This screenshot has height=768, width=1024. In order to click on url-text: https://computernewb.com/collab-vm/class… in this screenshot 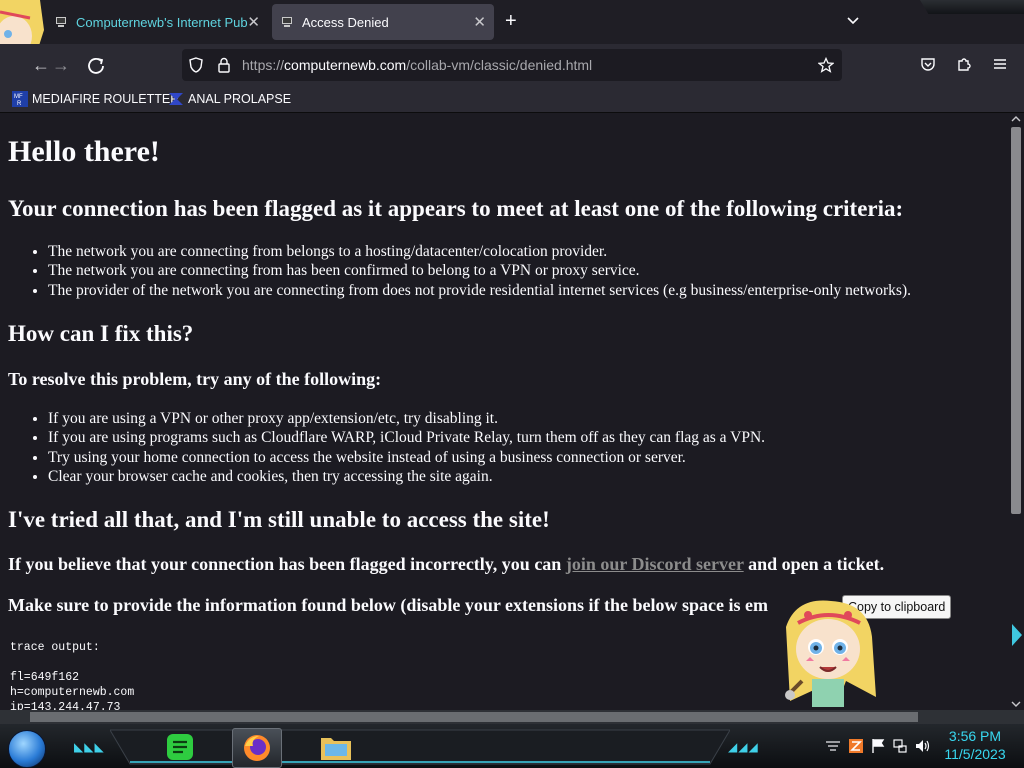, I will do `click(417, 65)`.